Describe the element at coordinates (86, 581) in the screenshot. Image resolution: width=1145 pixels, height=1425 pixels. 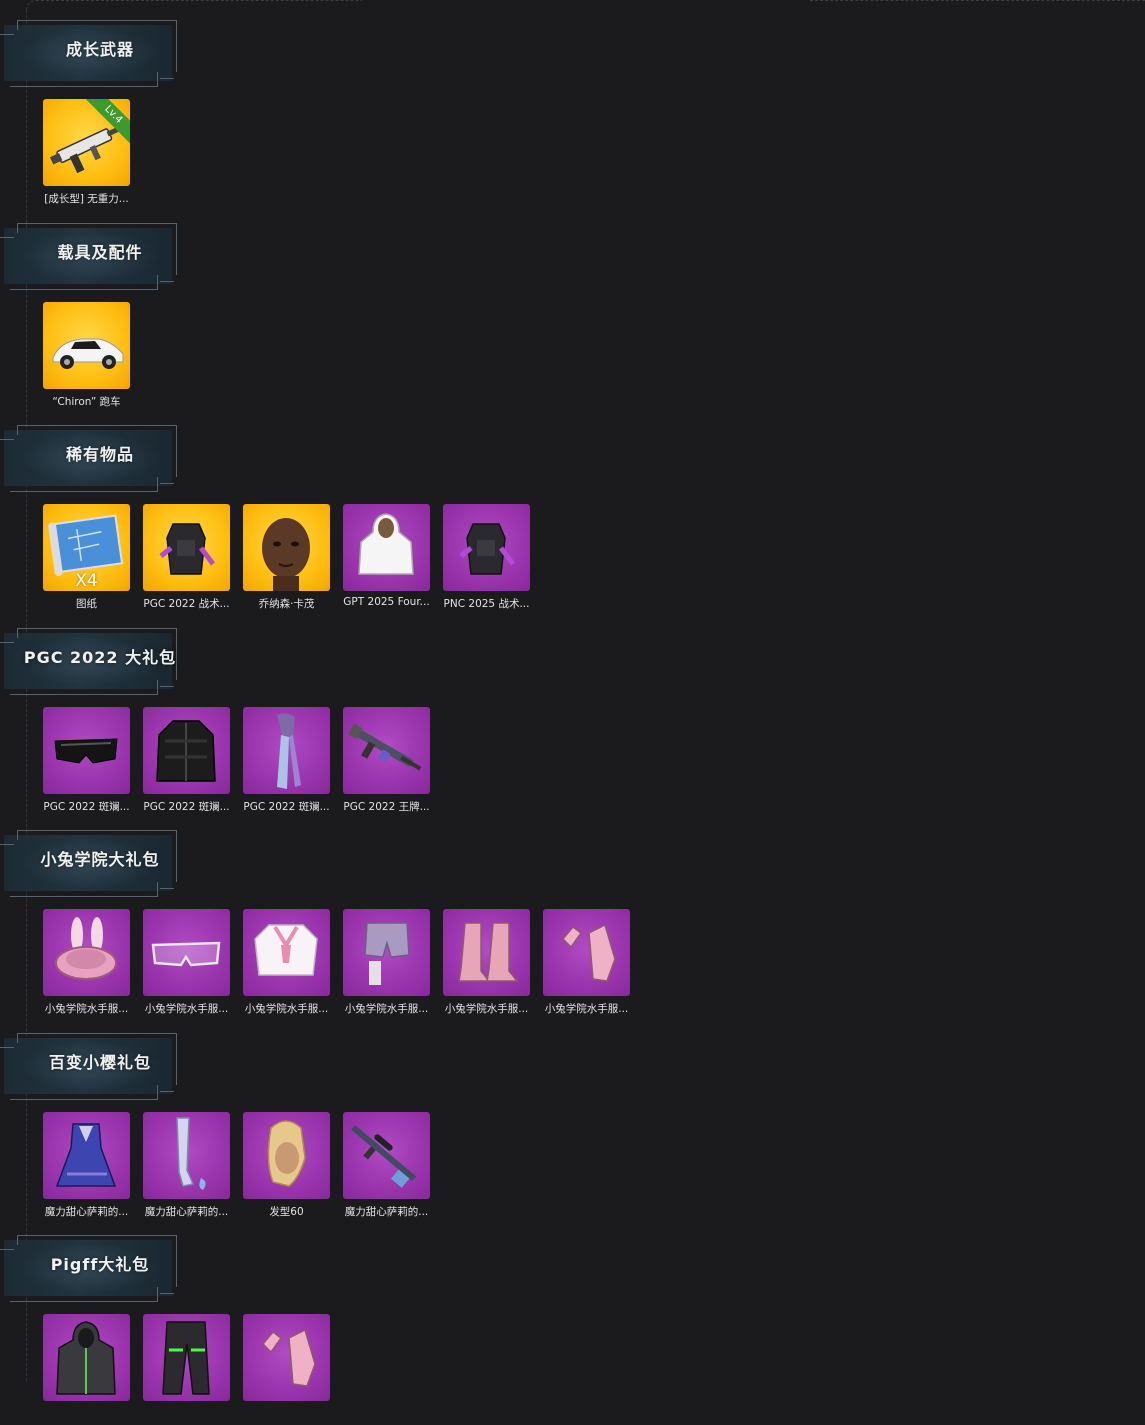
I see `quantity-label: X4` at that location.